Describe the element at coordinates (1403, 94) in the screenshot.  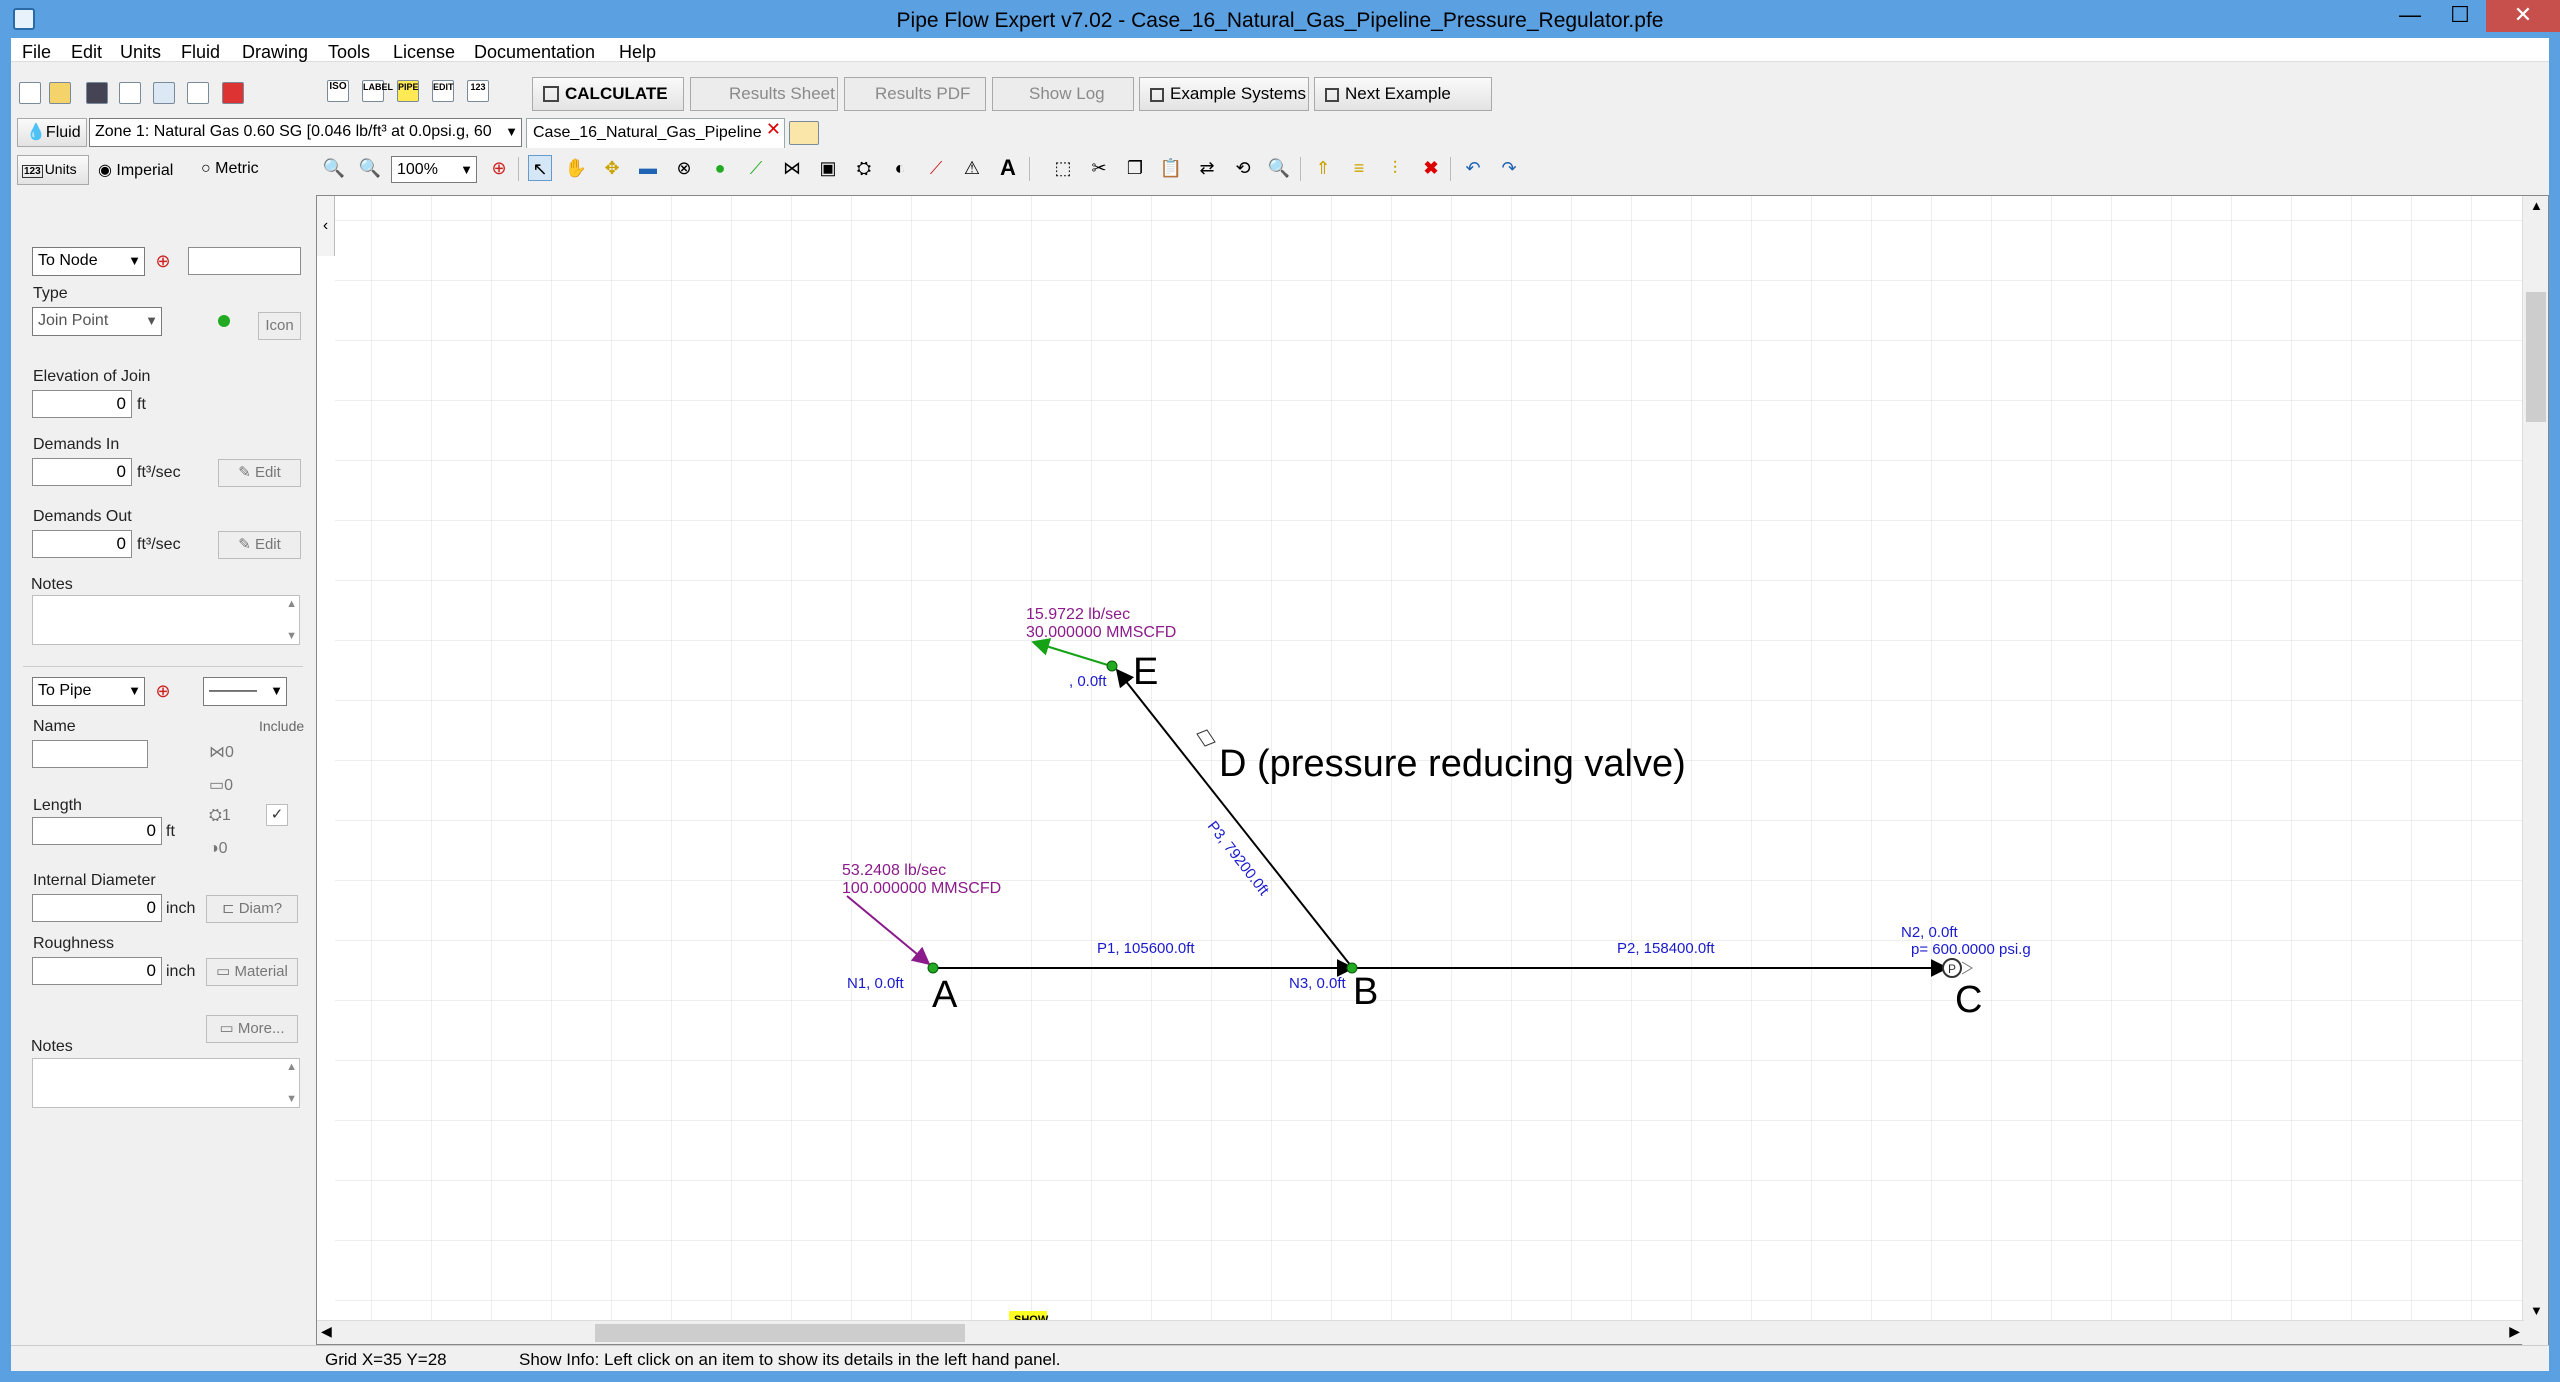
I see `next-example-button: Next Example` at that location.